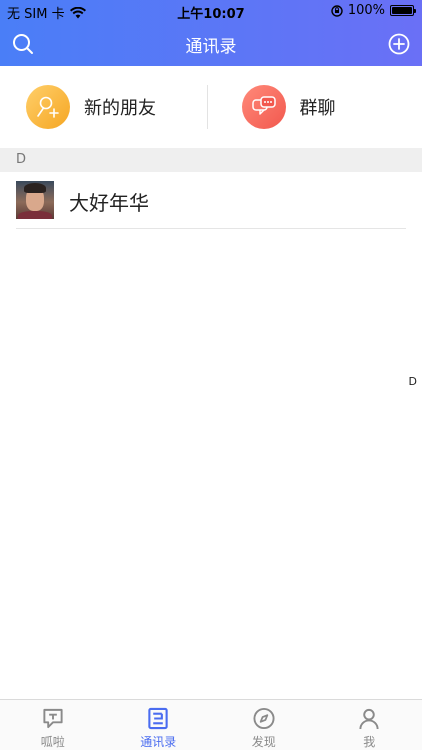  What do you see at coordinates (369, 742) in the screenshot?
I see `tab-me-label: 我` at bounding box center [369, 742].